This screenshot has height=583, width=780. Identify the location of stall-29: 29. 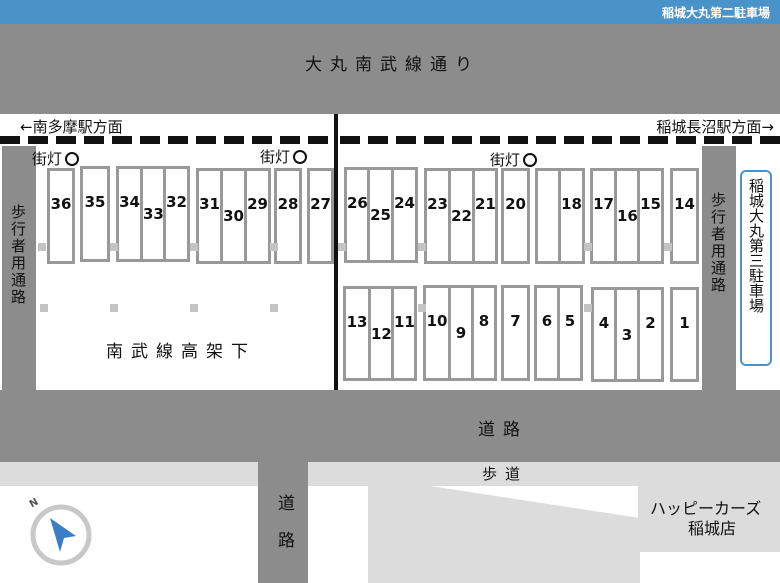
(257, 216).